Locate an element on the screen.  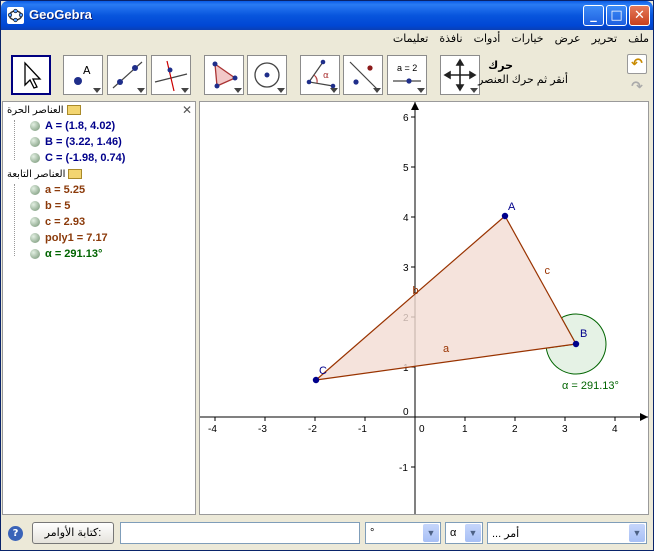
segment-b-label: b is located at coordinates (416, 291).